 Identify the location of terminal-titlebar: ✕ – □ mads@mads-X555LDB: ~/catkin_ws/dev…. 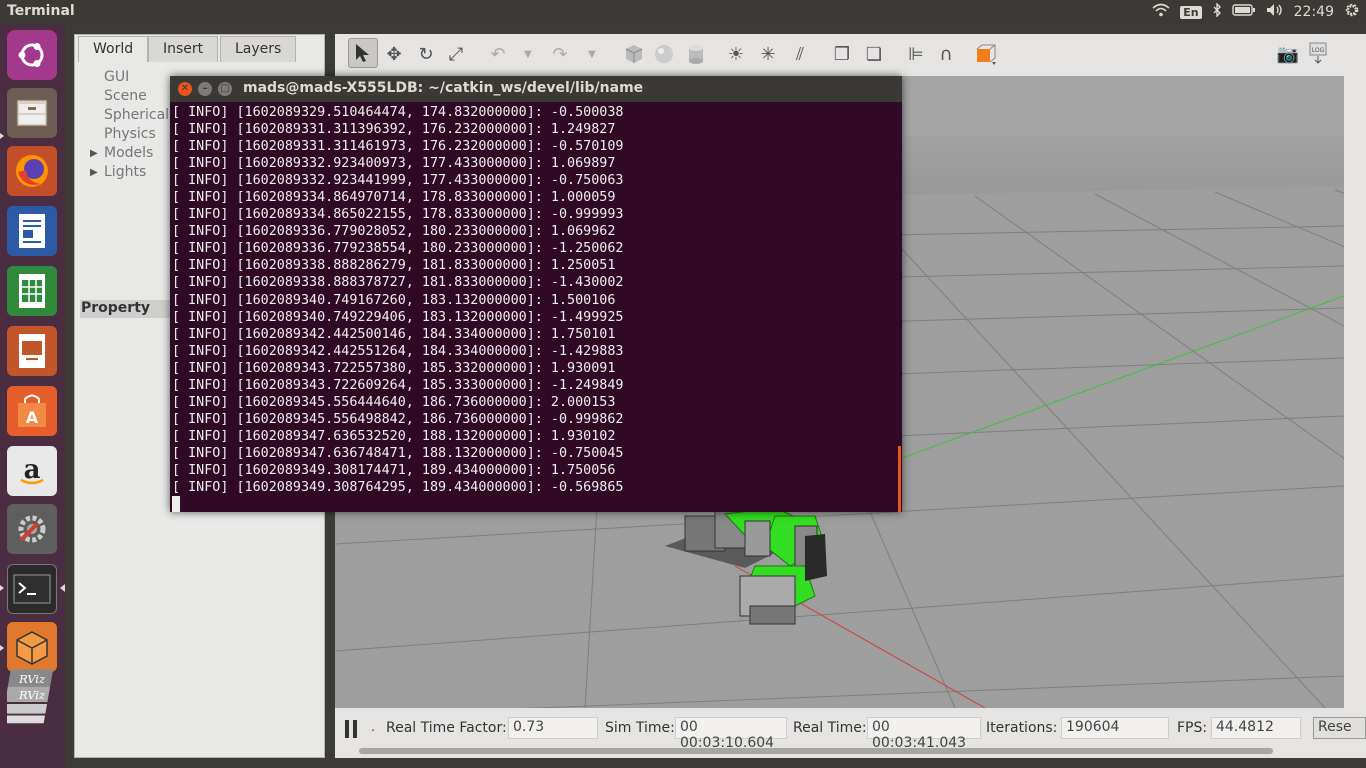
(536, 89).